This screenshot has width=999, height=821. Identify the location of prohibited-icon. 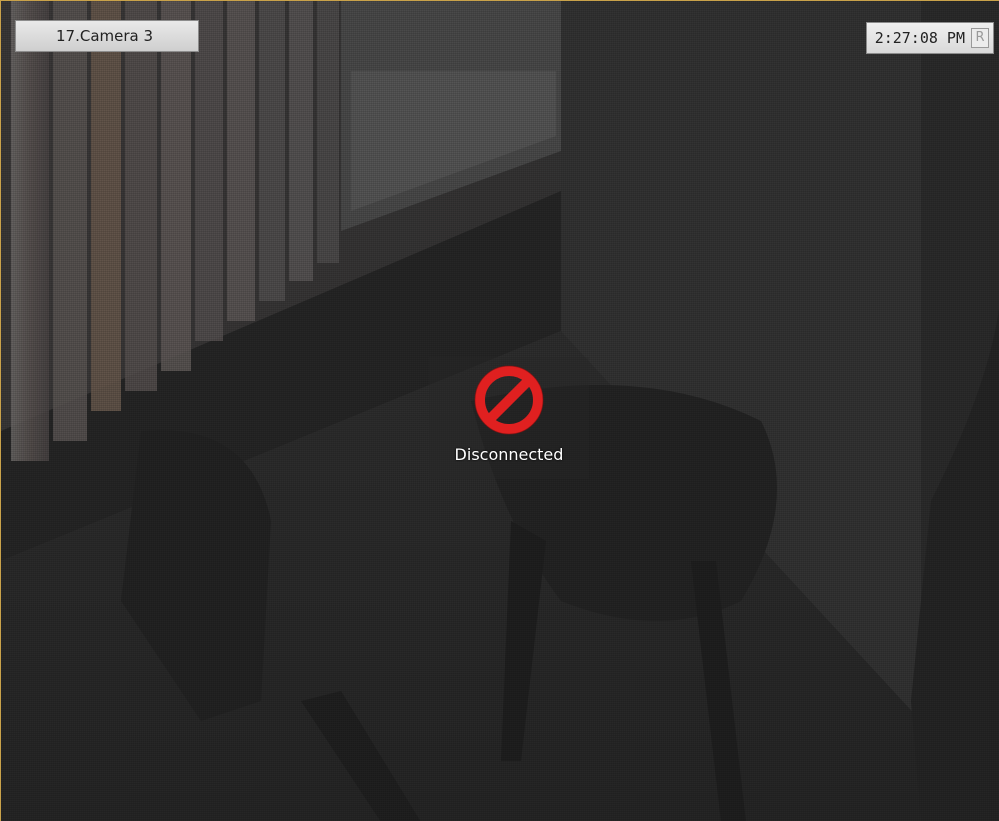
(509, 400).